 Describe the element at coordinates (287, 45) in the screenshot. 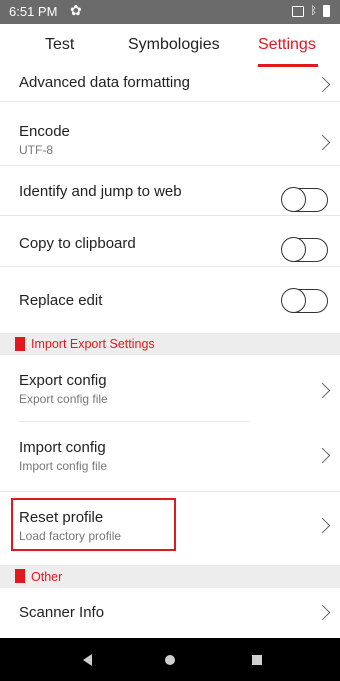

I see `tab-settings: Settings` at that location.